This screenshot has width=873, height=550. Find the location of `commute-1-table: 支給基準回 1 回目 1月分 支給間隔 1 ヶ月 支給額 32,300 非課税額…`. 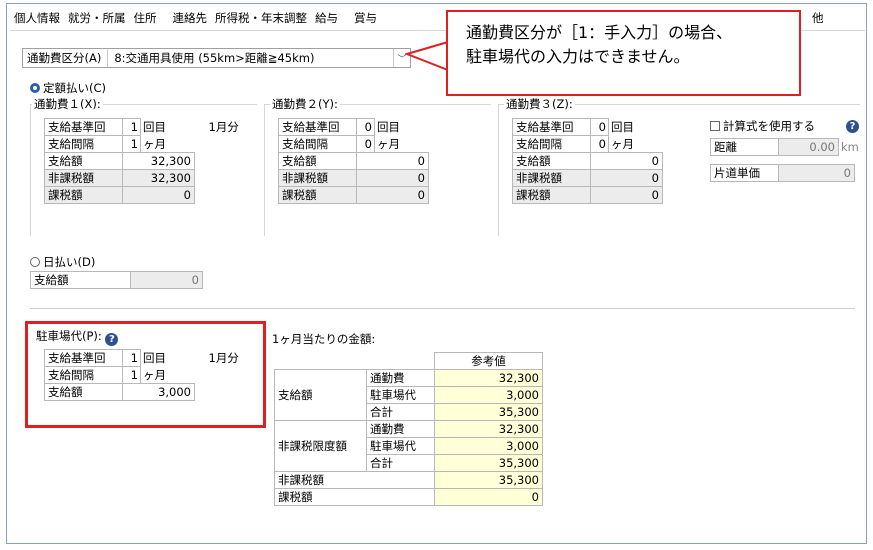

commute-1-table: 支給基準回 1 回目 1月分 支給間隔 1 ヶ月 支給額 32,300 非課税額… is located at coordinates (143, 161).